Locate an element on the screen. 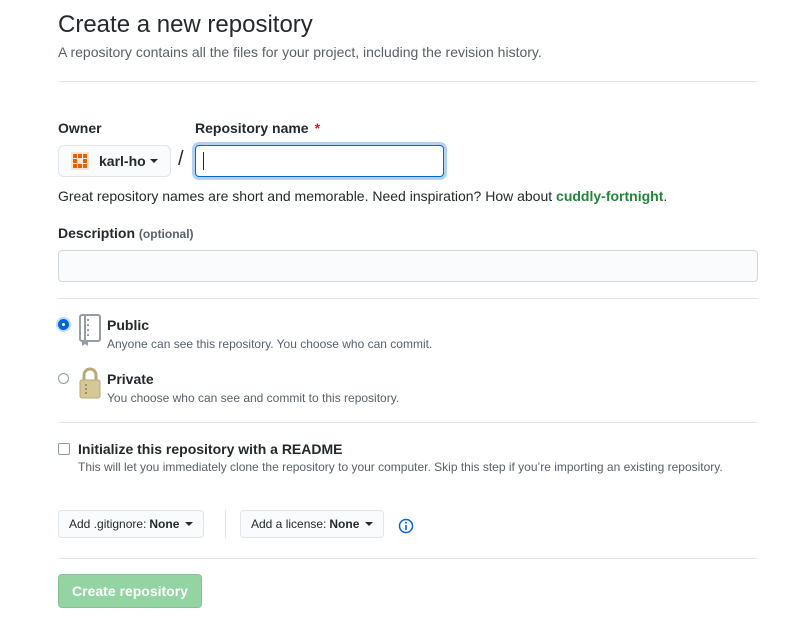 Image resolution: width=796 pixels, height=628 pixels. gitignore-value: None is located at coordinates (164, 524).